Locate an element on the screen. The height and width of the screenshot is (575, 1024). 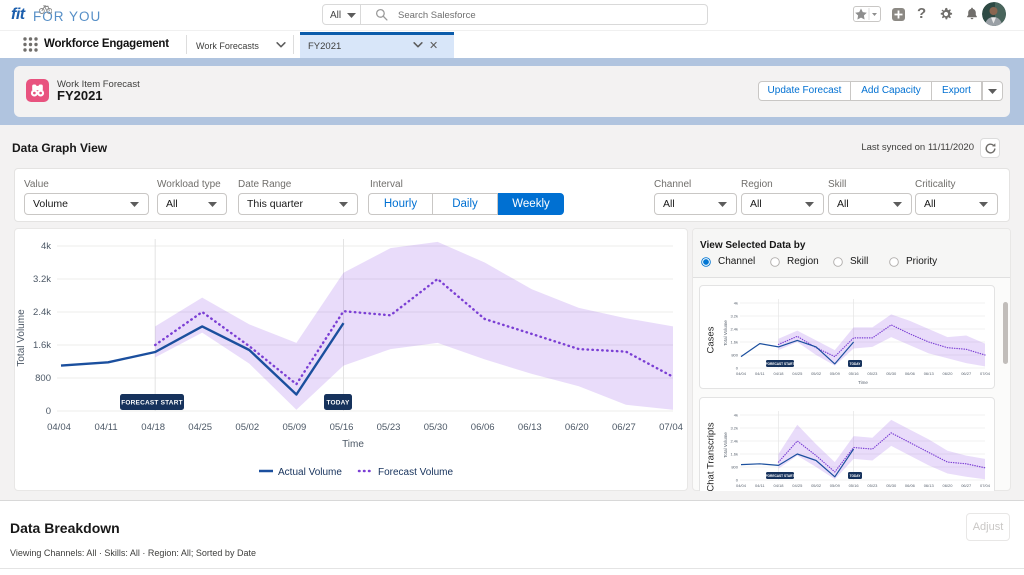
svg-text: Actual Volume is located at coordinates (310, 472).